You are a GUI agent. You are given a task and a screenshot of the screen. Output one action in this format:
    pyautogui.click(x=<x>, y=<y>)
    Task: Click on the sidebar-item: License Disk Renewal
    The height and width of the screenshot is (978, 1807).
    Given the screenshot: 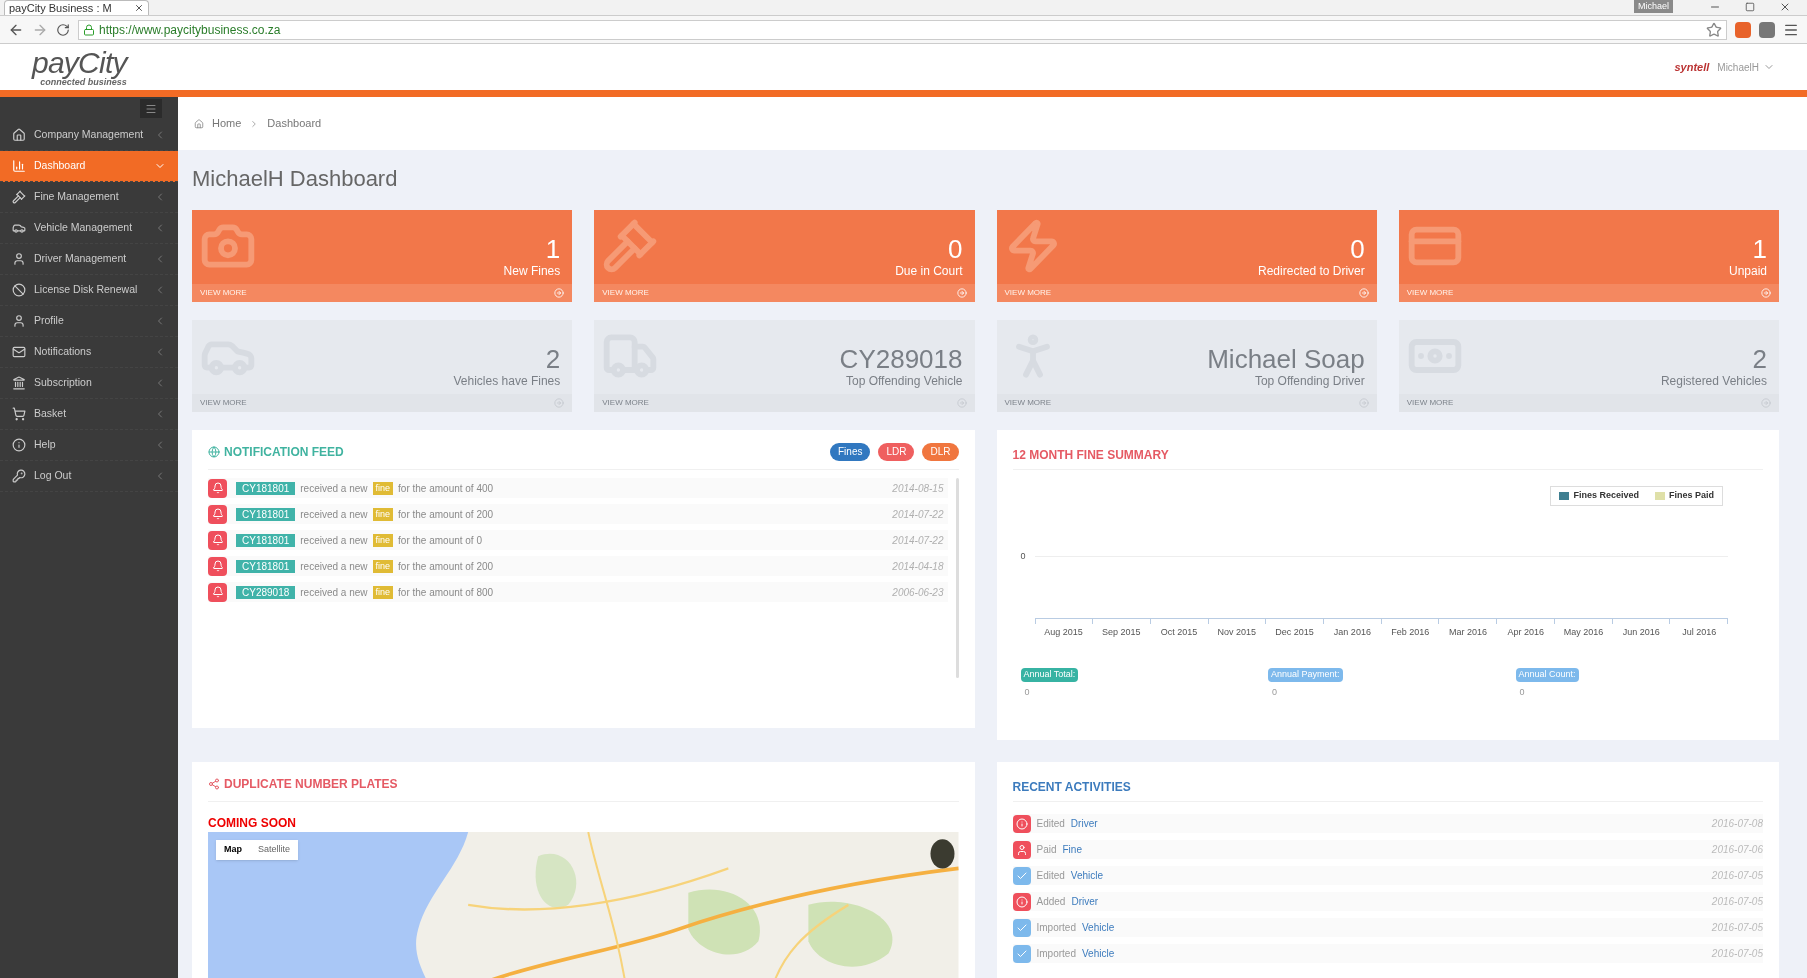 What is the action you would take?
    pyautogui.click(x=89, y=290)
    